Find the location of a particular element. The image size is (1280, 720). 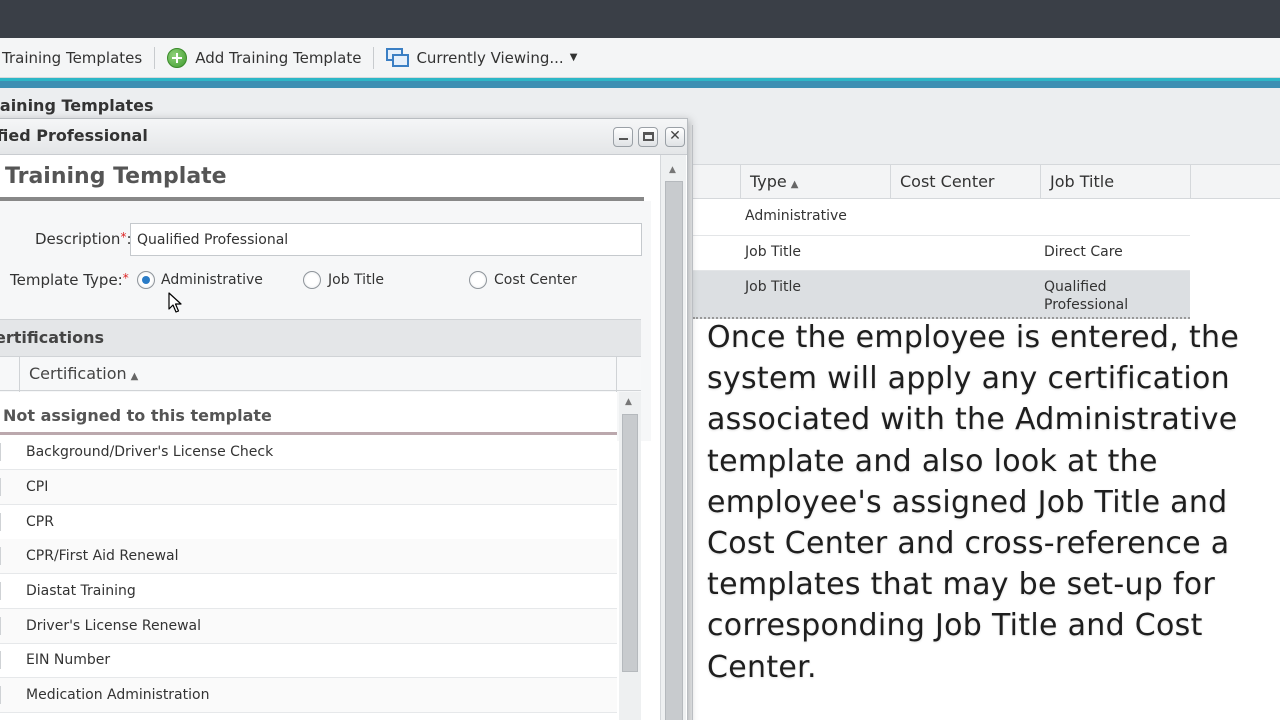

add-training-template-button: Add Training Template is located at coordinates (264, 57).